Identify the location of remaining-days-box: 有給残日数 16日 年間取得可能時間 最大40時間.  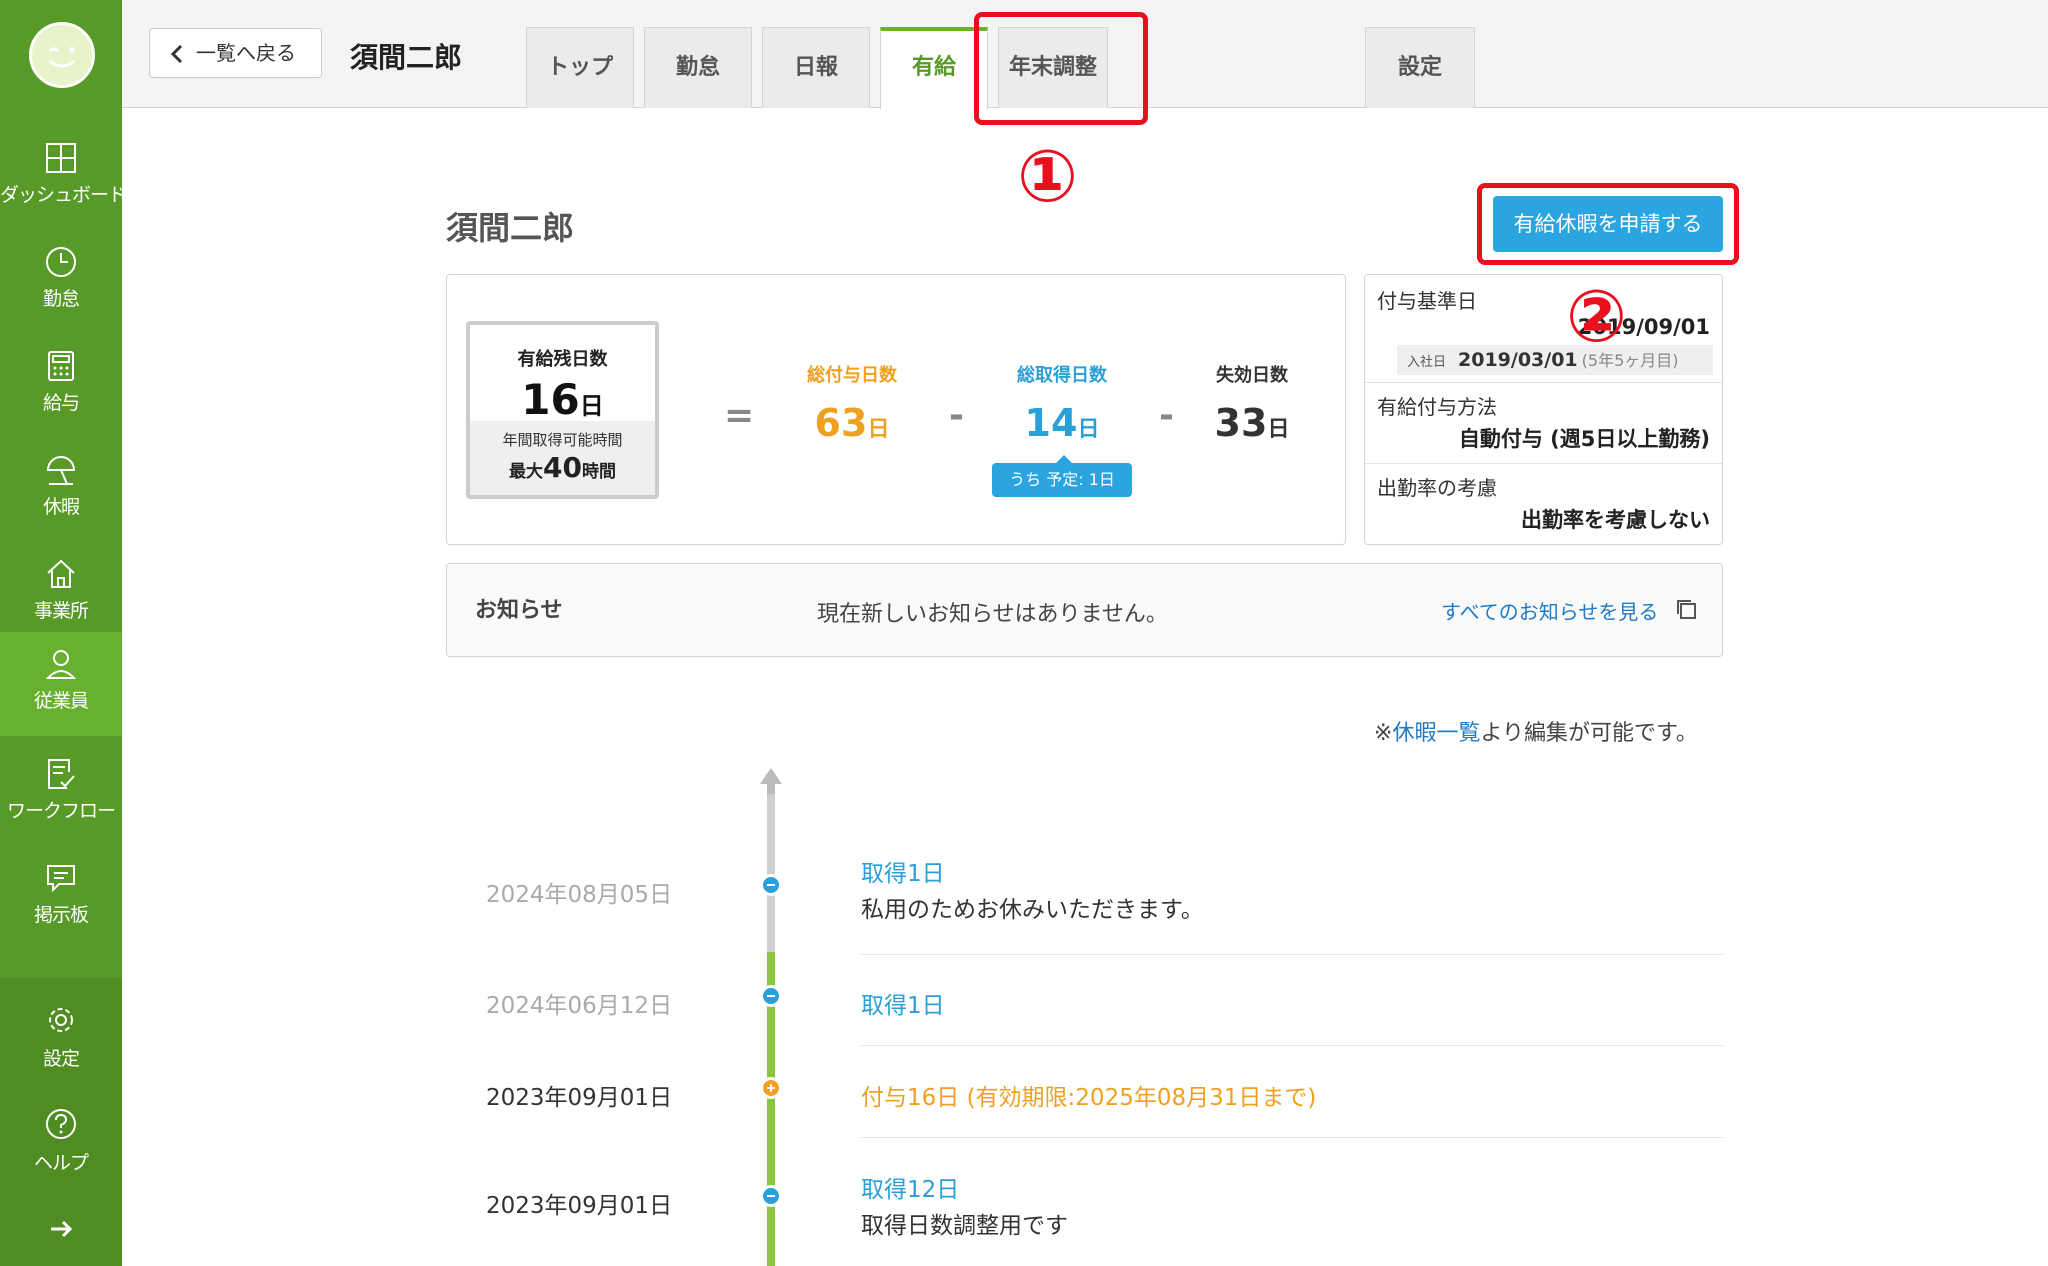
(562, 410).